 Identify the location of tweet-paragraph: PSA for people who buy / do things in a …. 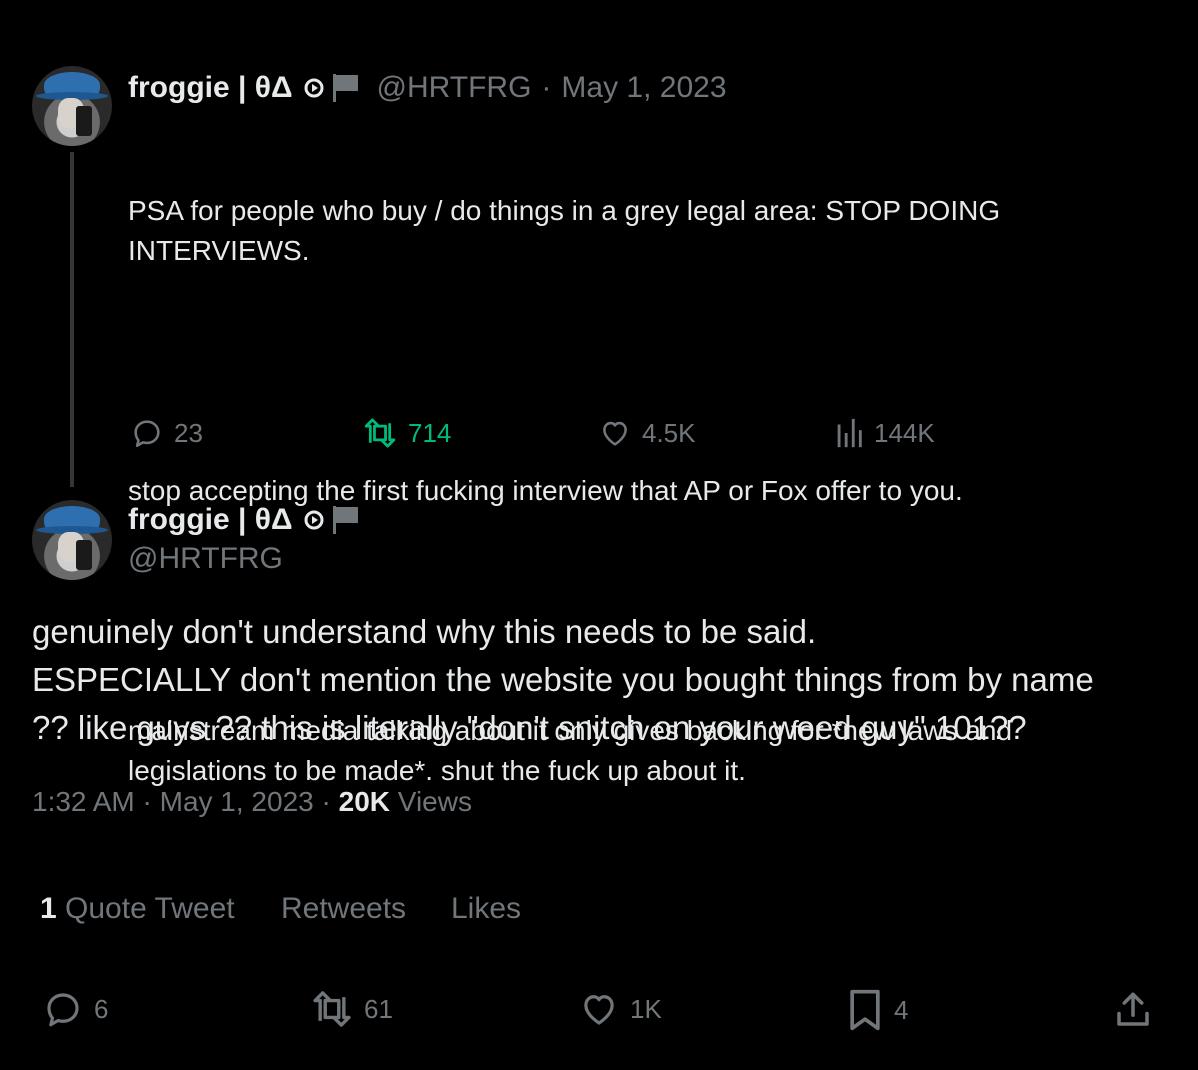
(564, 230).